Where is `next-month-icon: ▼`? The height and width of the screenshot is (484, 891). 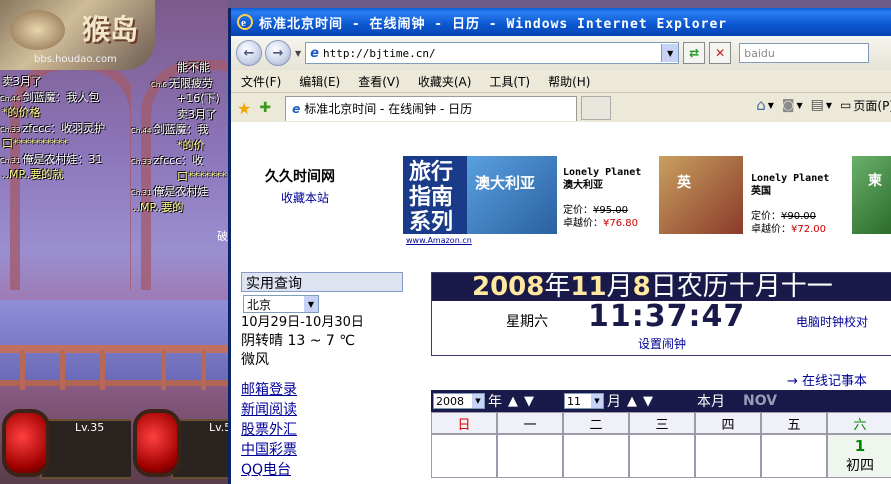 next-month-icon: ▼ is located at coordinates (648, 401).